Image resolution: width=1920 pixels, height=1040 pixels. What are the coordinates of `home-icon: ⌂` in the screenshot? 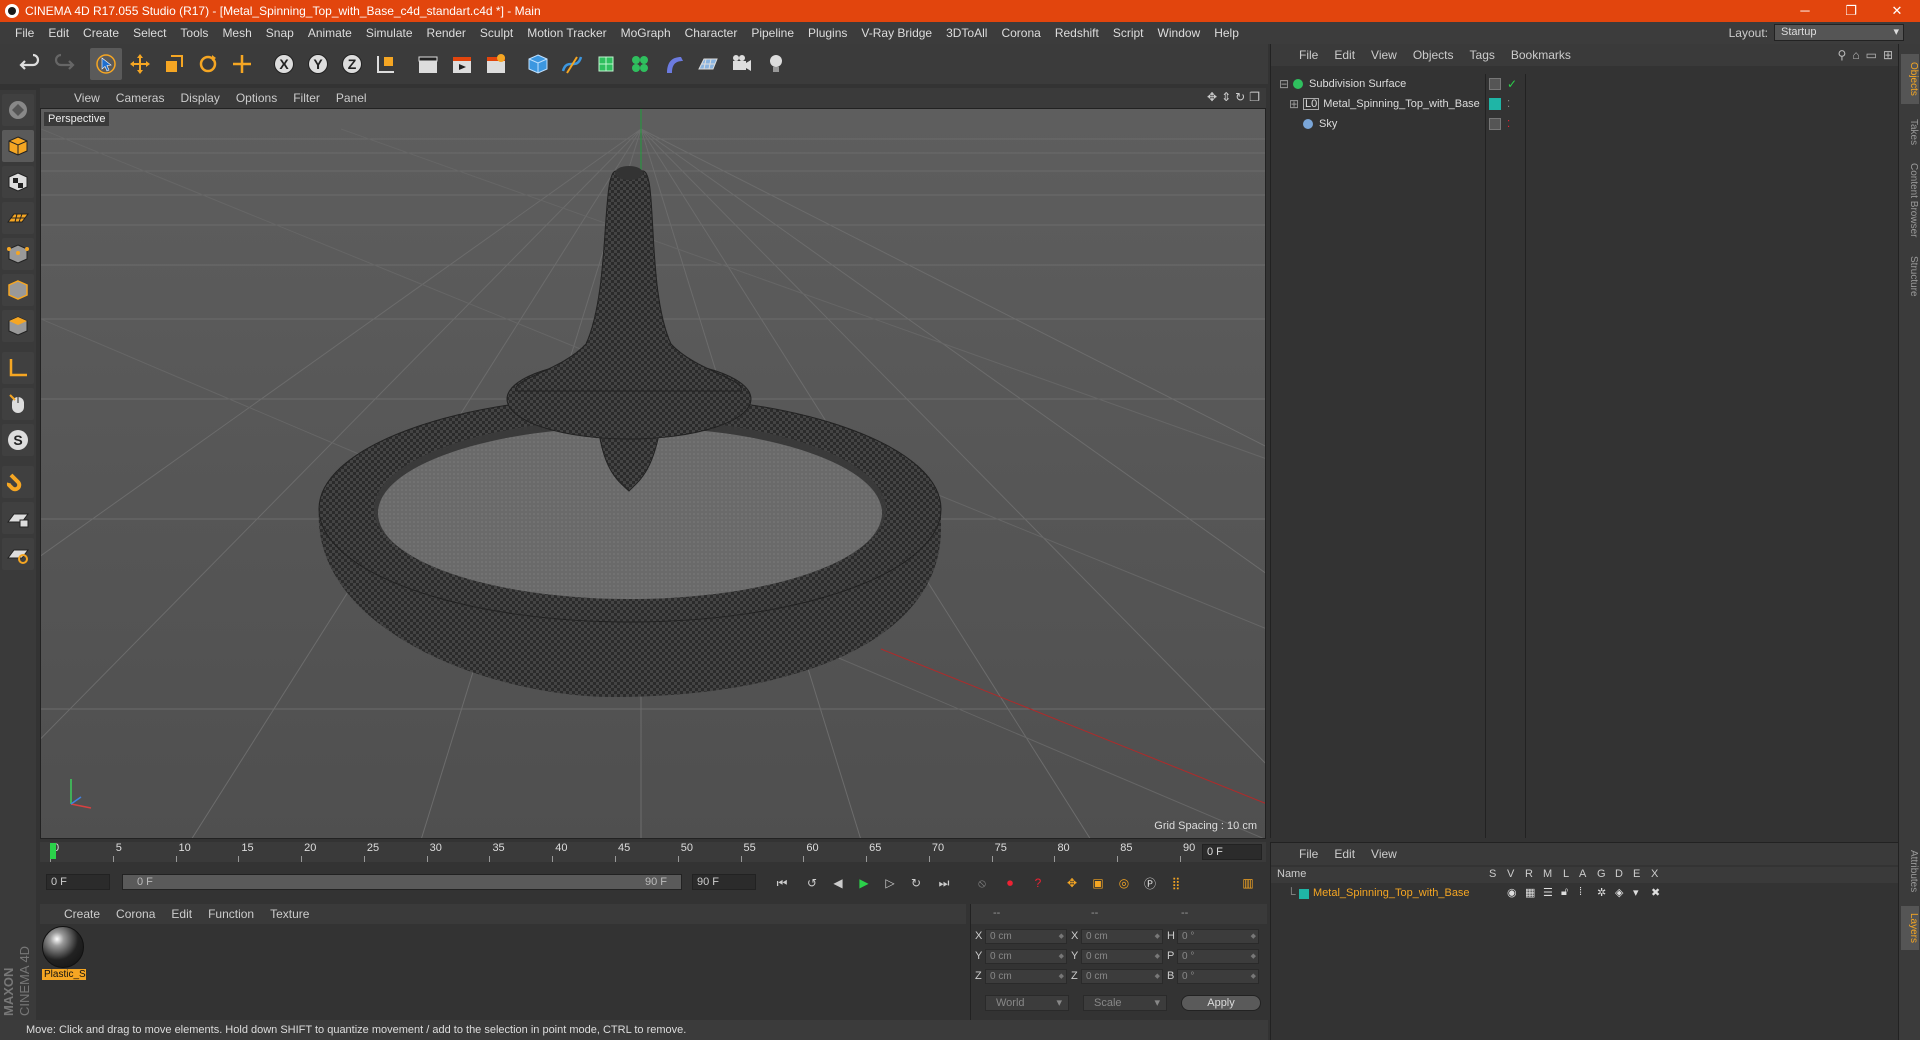 It's located at (1855, 55).